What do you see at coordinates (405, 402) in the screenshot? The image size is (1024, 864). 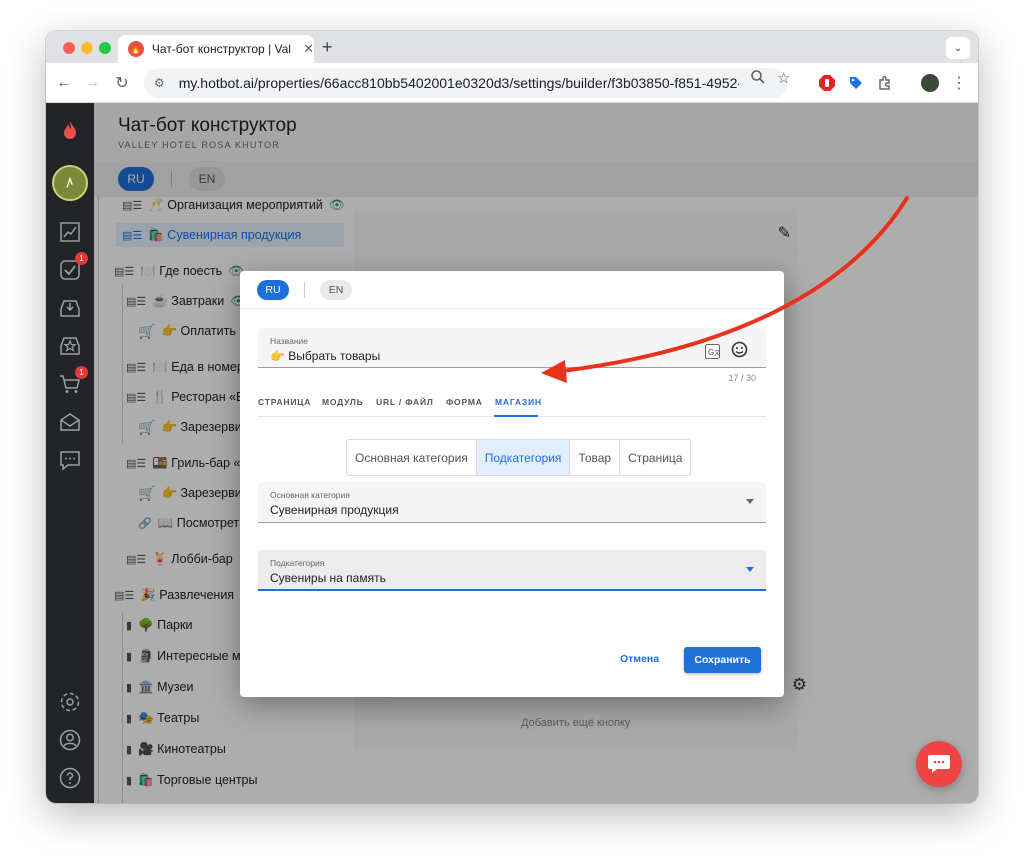 I see `tab-url-file: URL / ФАЙЛ` at bounding box center [405, 402].